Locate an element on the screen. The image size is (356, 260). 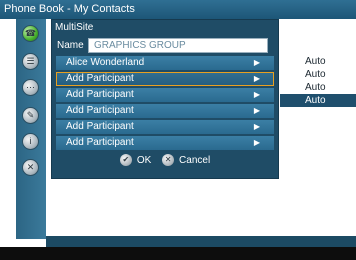
directory-icon: ☰ is located at coordinates (30, 61).